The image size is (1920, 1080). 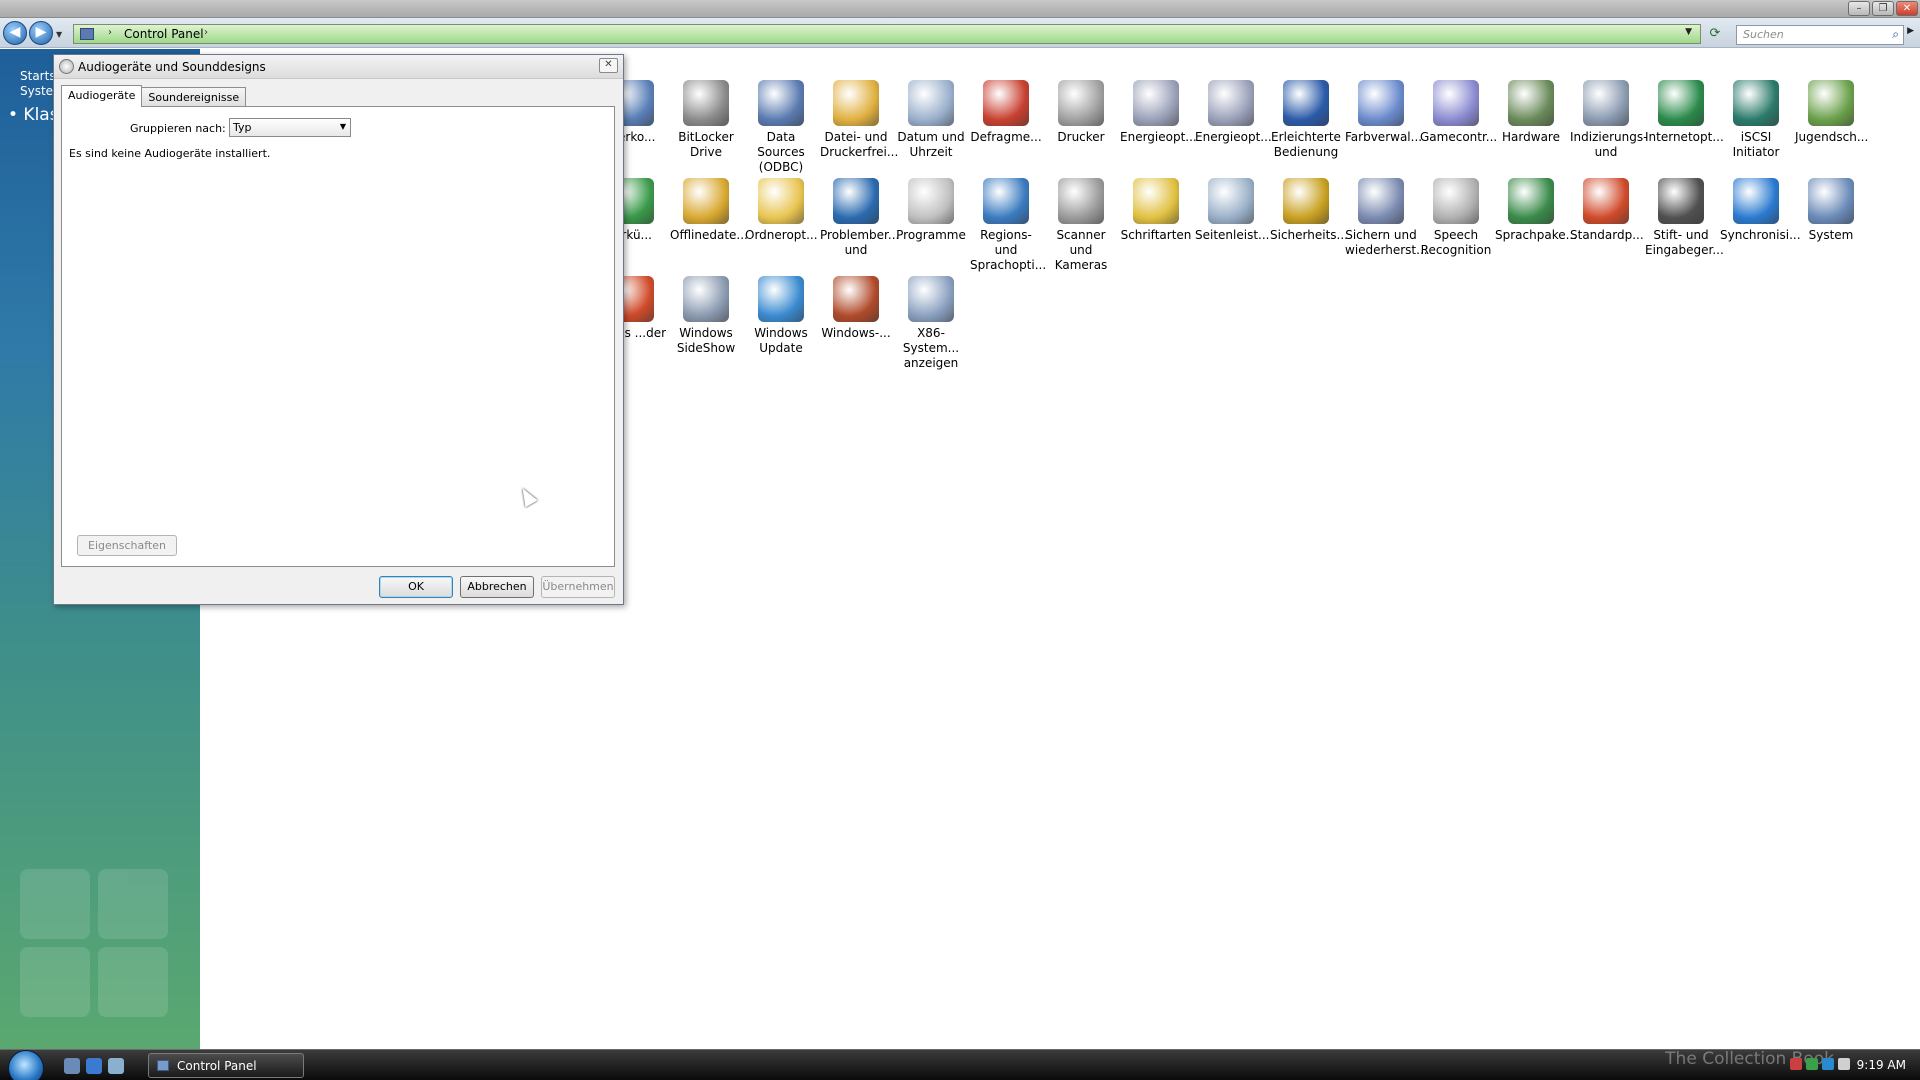 I want to click on forward-button: ▶, so click(x=41, y=33).